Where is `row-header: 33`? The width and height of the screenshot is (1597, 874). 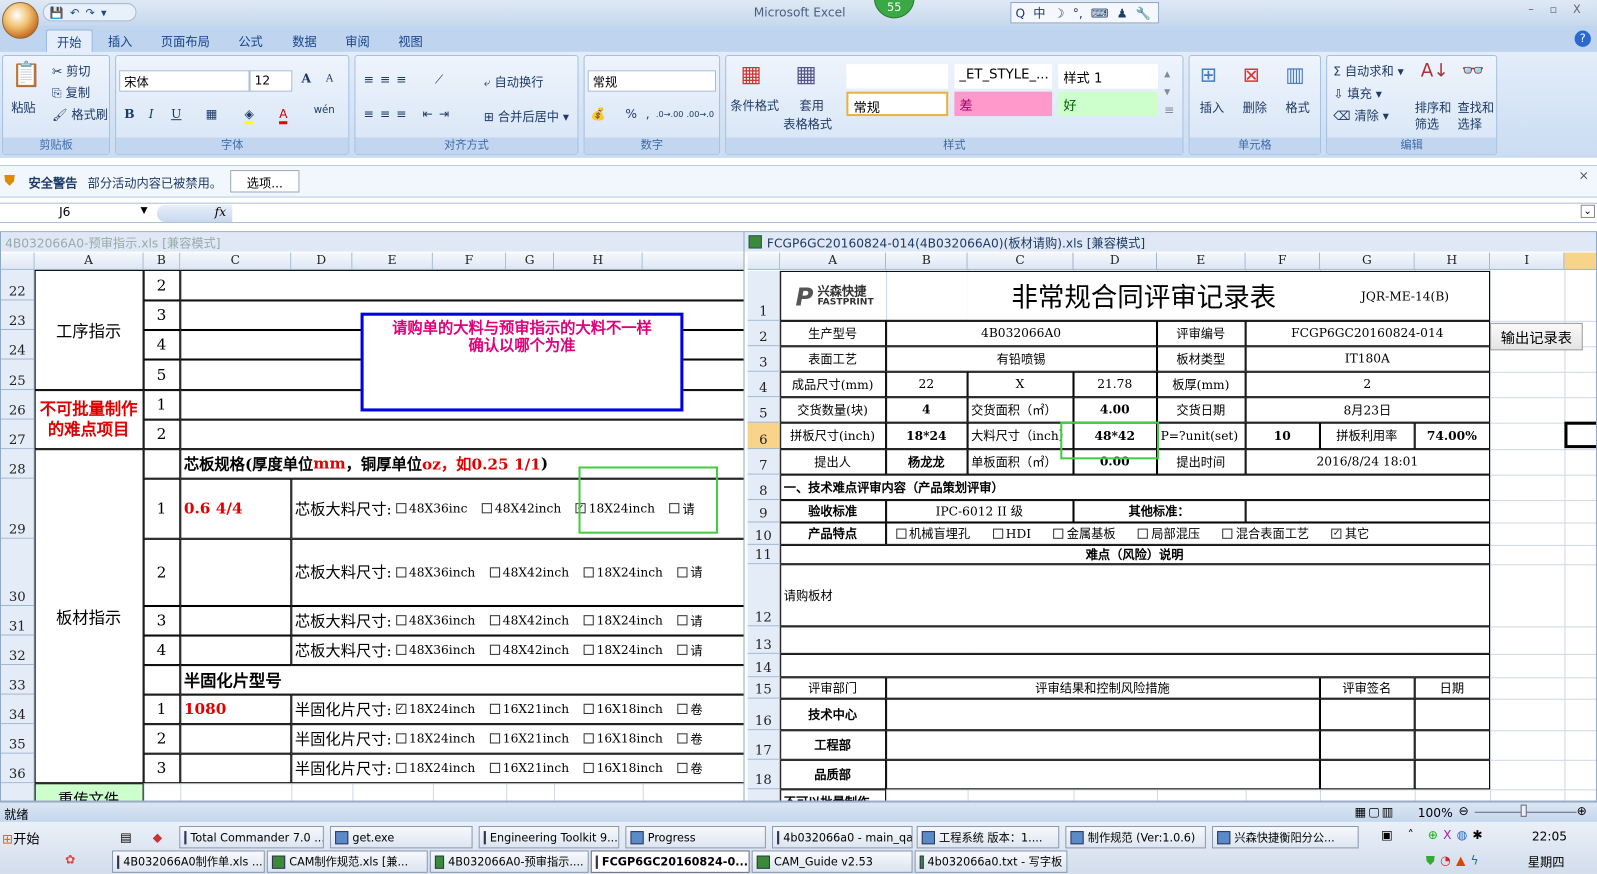 row-header: 33 is located at coordinates (18, 680).